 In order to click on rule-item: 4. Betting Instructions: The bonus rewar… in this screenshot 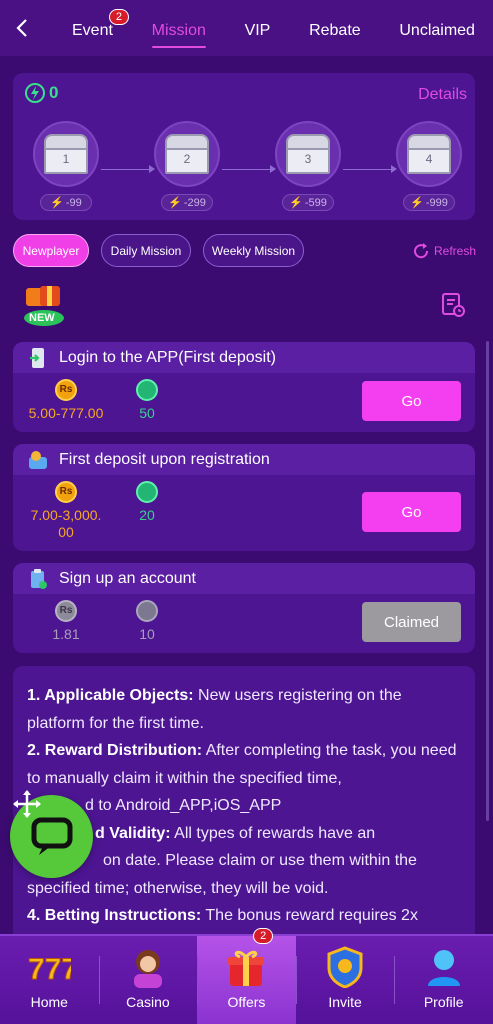, I will do `click(244, 916)`.